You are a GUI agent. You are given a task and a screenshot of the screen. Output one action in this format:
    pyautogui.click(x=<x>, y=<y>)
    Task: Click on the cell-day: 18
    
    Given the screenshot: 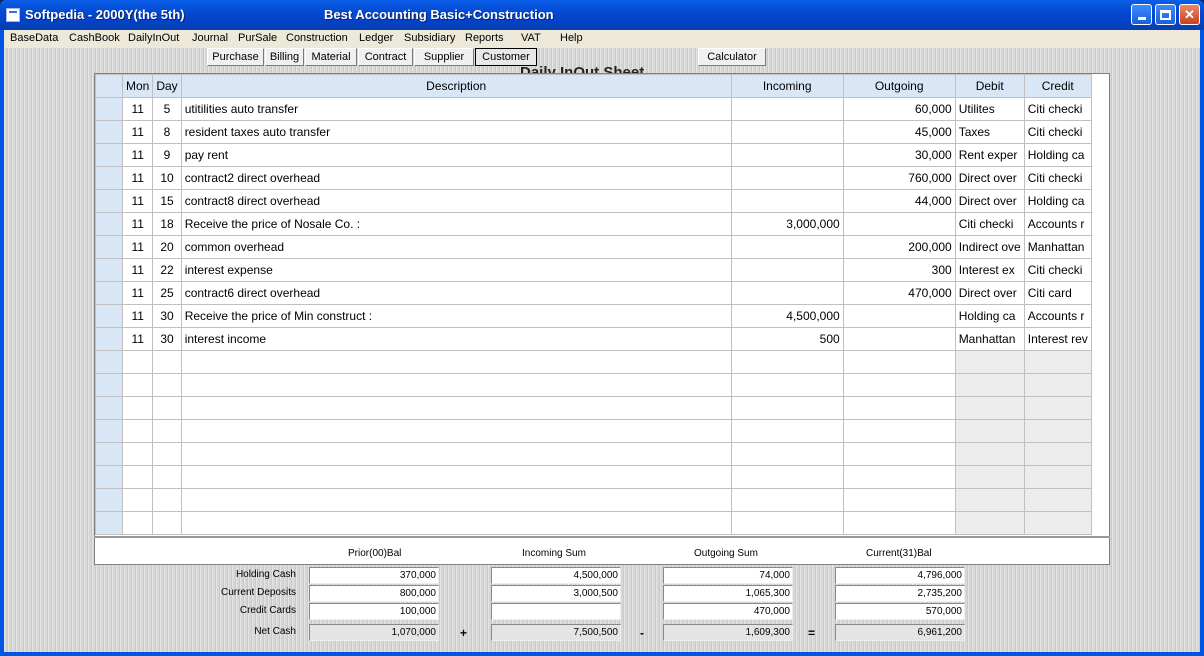 What is the action you would take?
    pyautogui.click(x=167, y=224)
    